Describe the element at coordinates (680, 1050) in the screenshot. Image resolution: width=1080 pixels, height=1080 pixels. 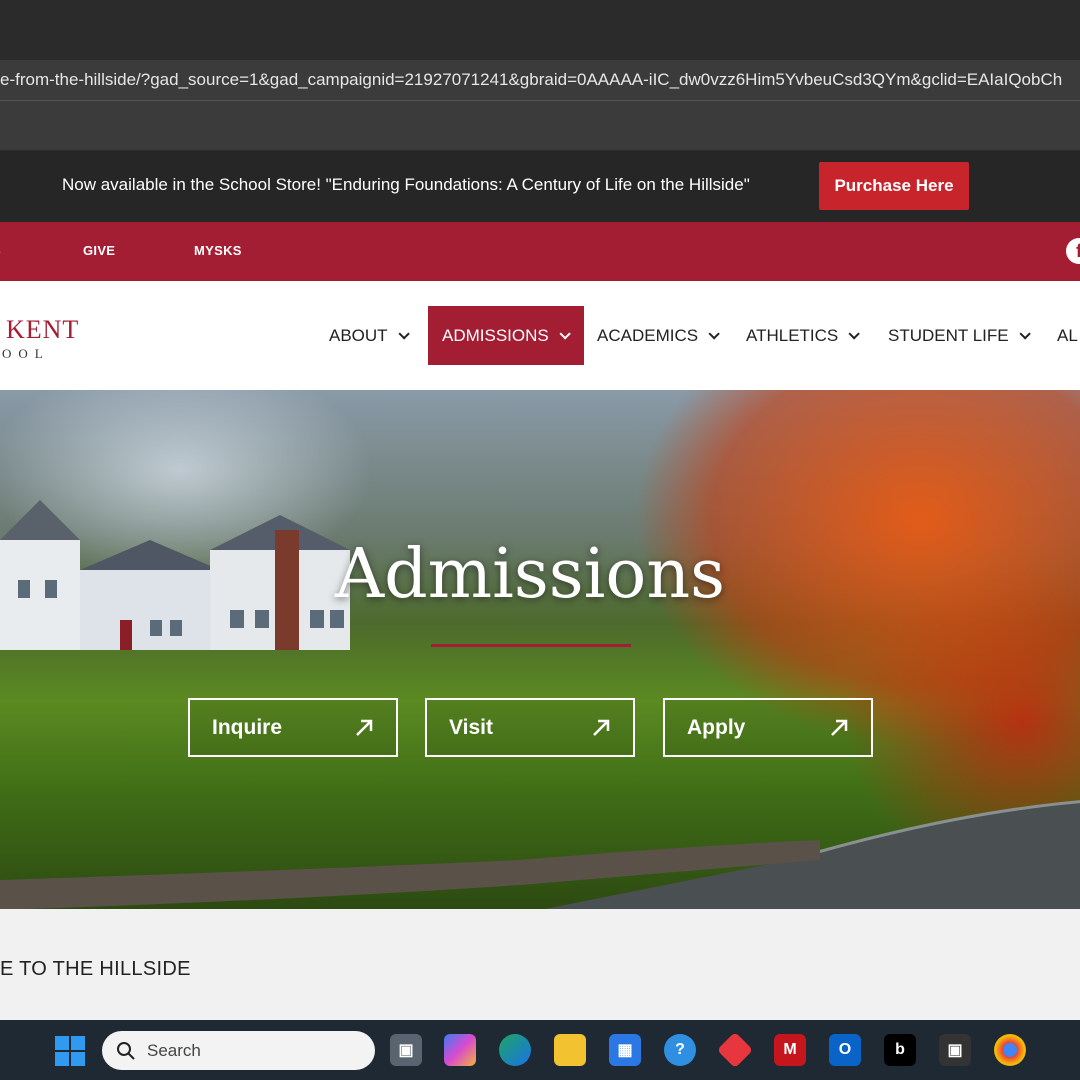
I see `help-icon: ?` at that location.